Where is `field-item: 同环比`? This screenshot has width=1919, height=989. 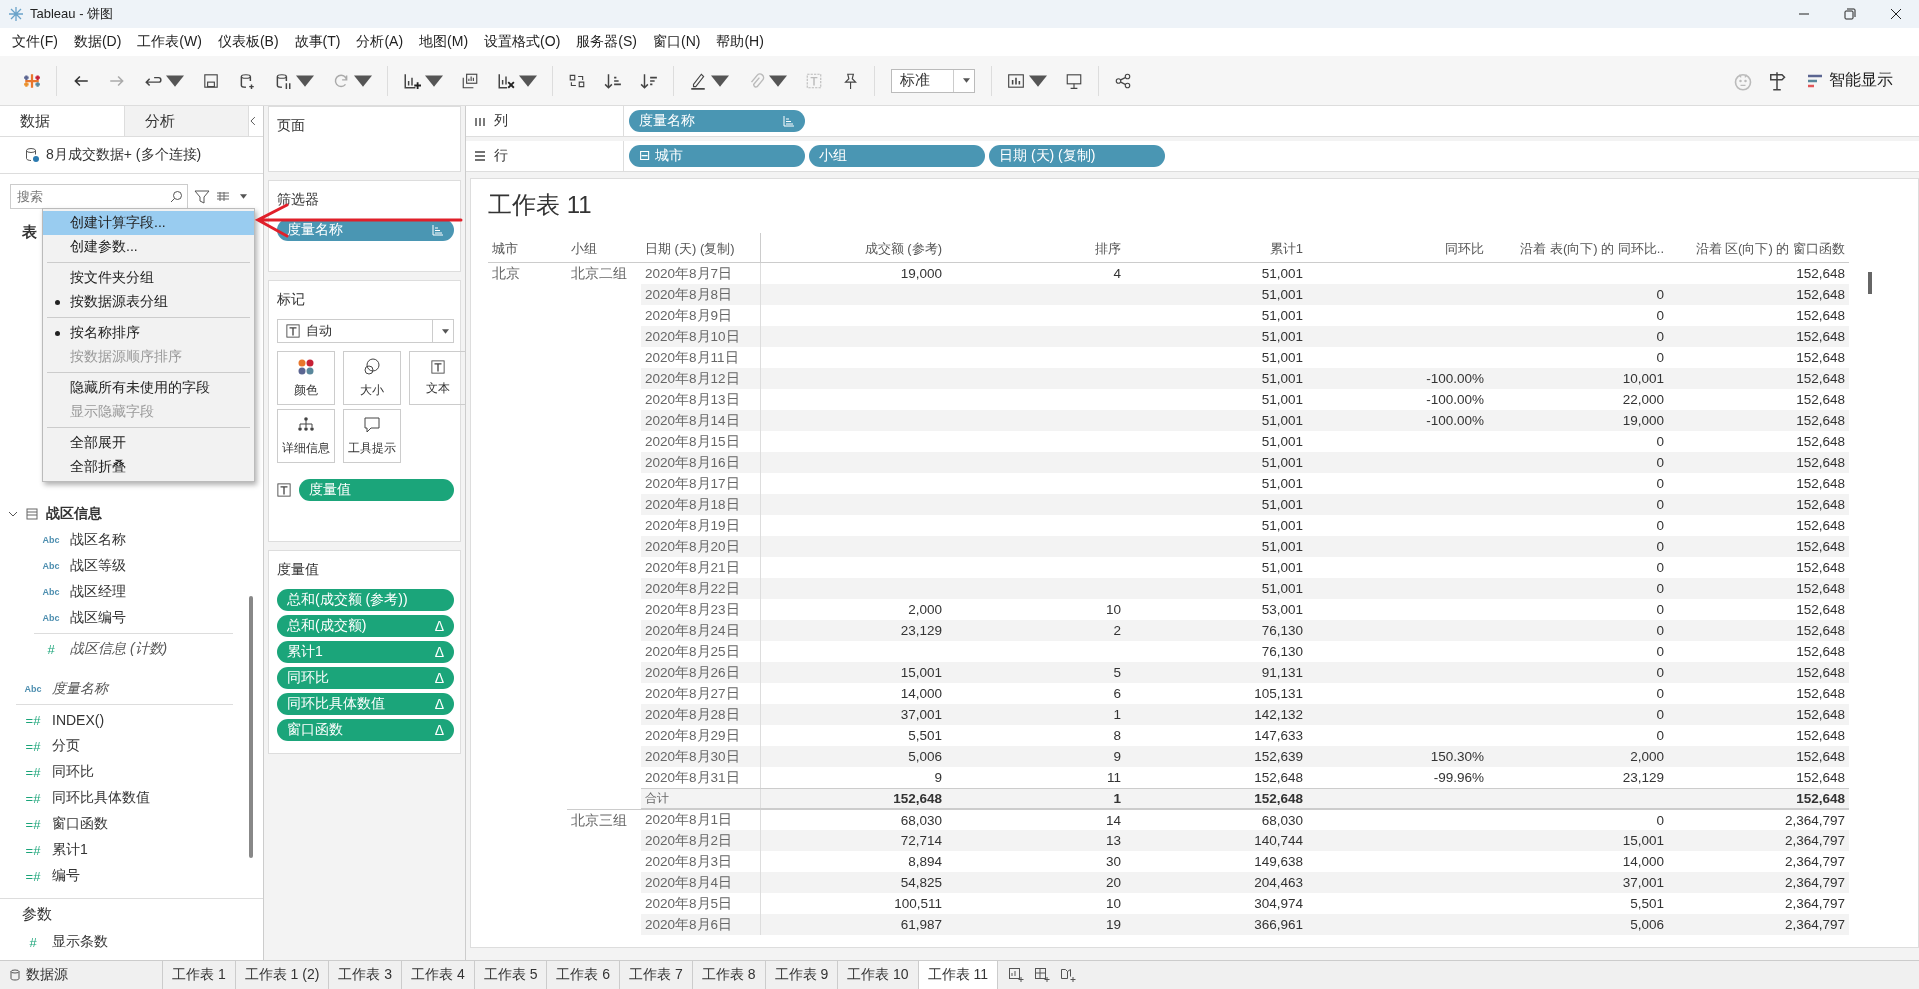 field-item: 同环比 is located at coordinates (73, 772).